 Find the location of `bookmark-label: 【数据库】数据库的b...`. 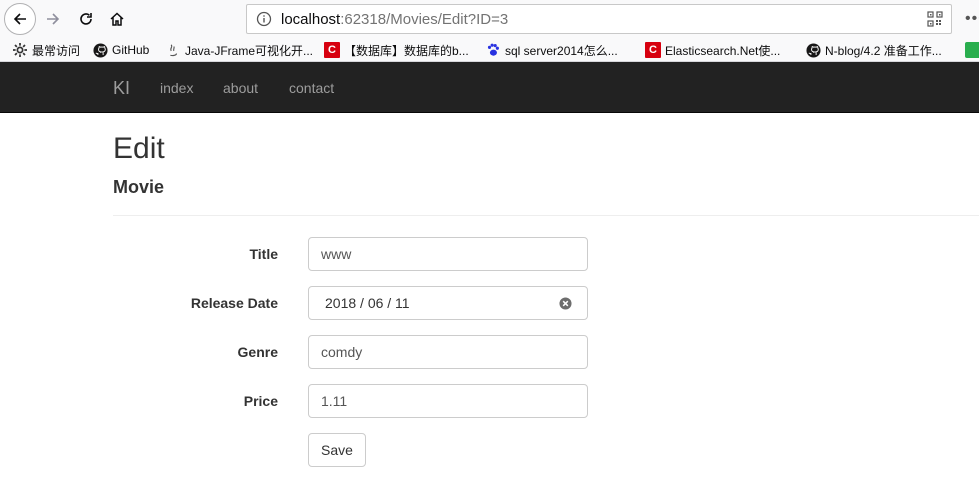

bookmark-label: 【数据库】数据库的b... is located at coordinates (406, 50).